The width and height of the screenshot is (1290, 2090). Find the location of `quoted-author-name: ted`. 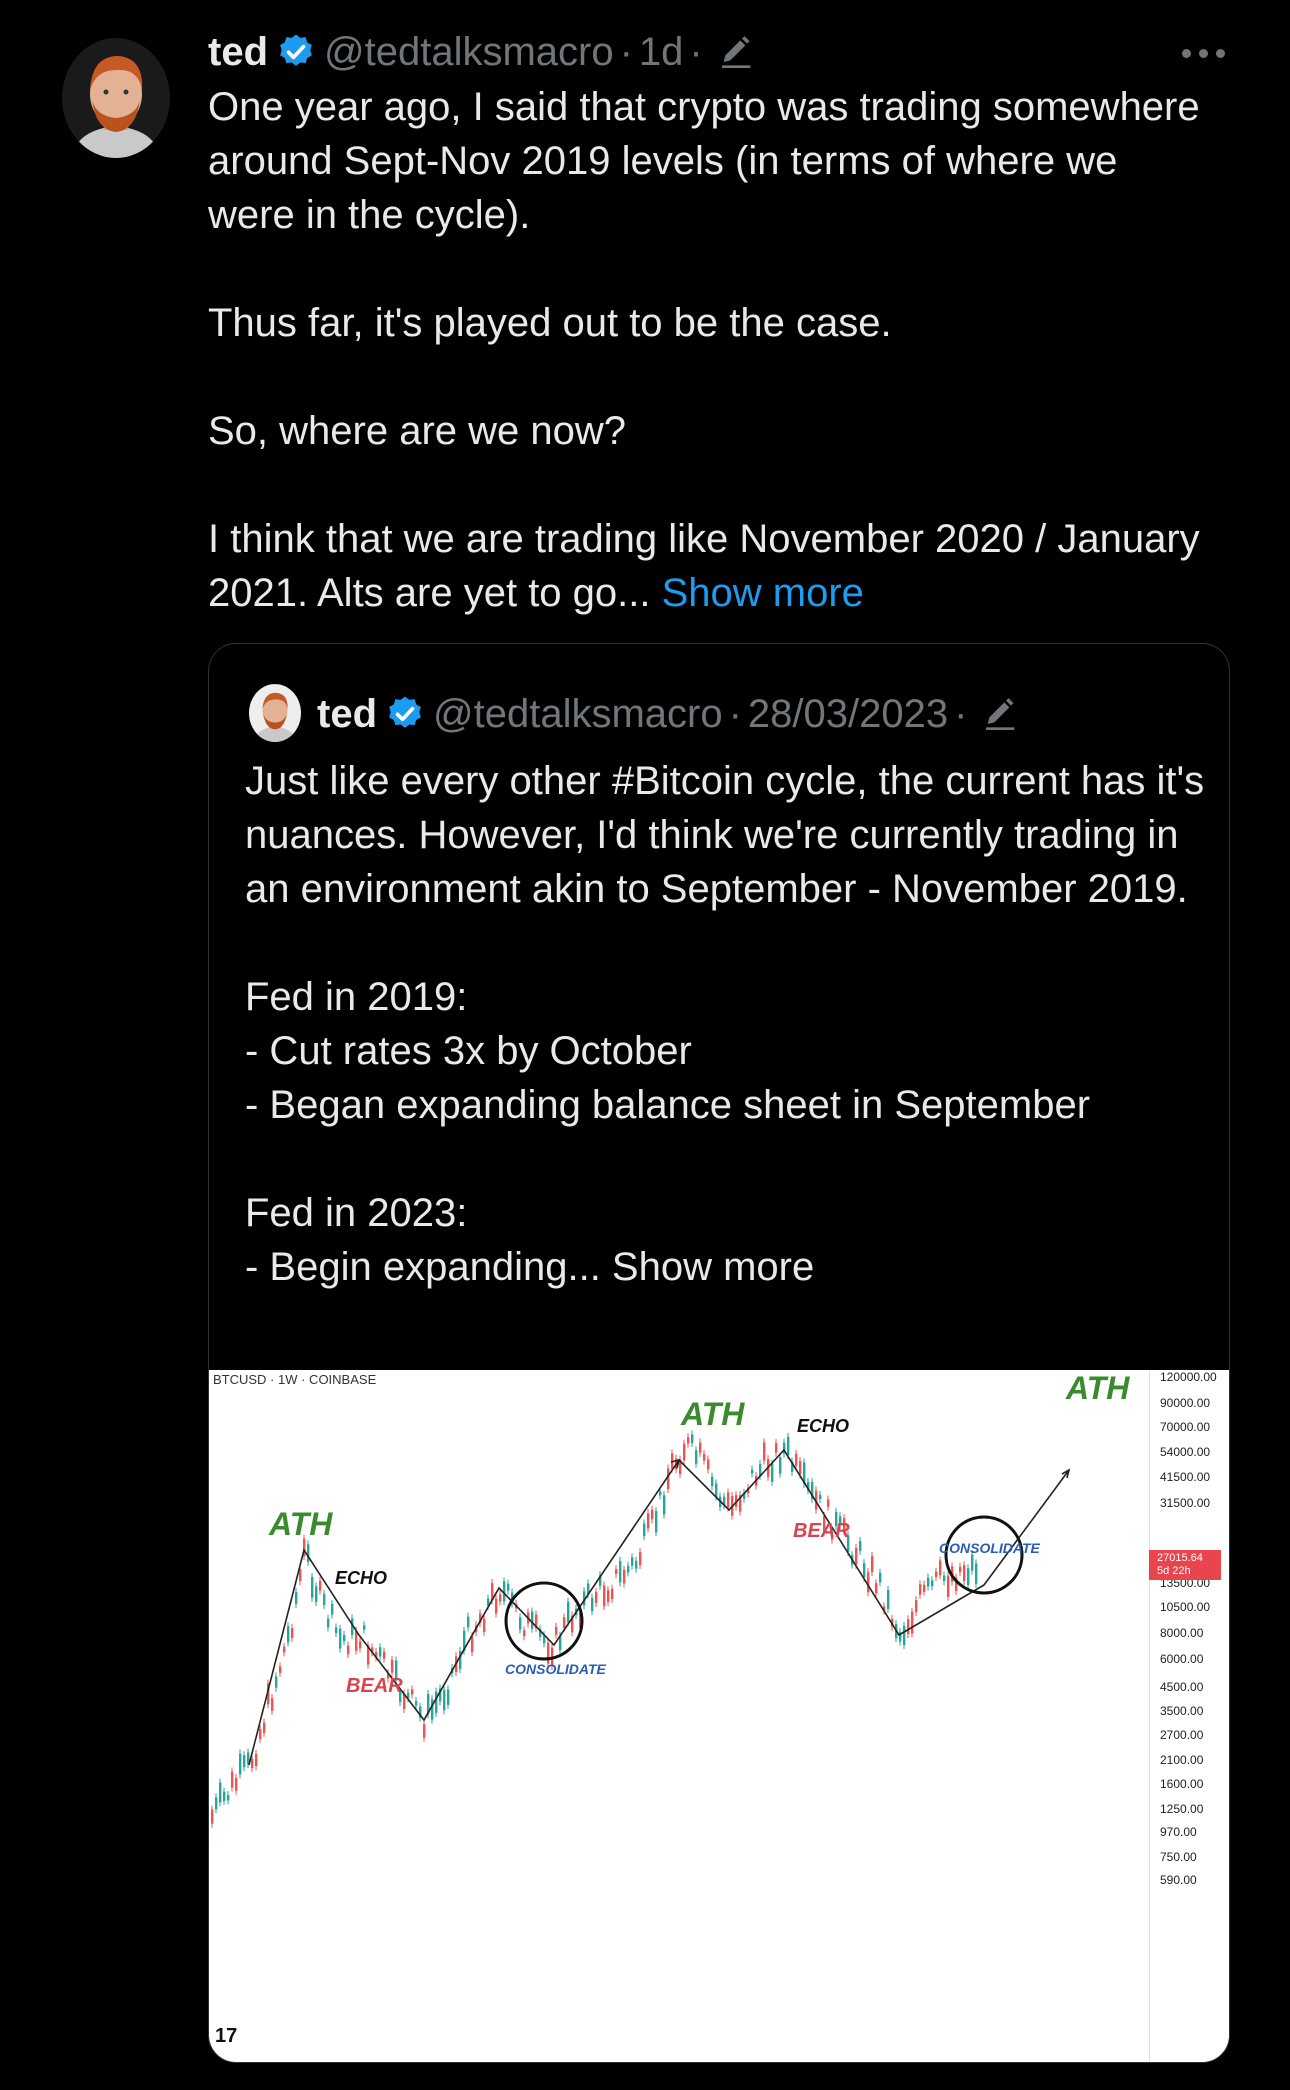

quoted-author-name: ted is located at coordinates (347, 713).